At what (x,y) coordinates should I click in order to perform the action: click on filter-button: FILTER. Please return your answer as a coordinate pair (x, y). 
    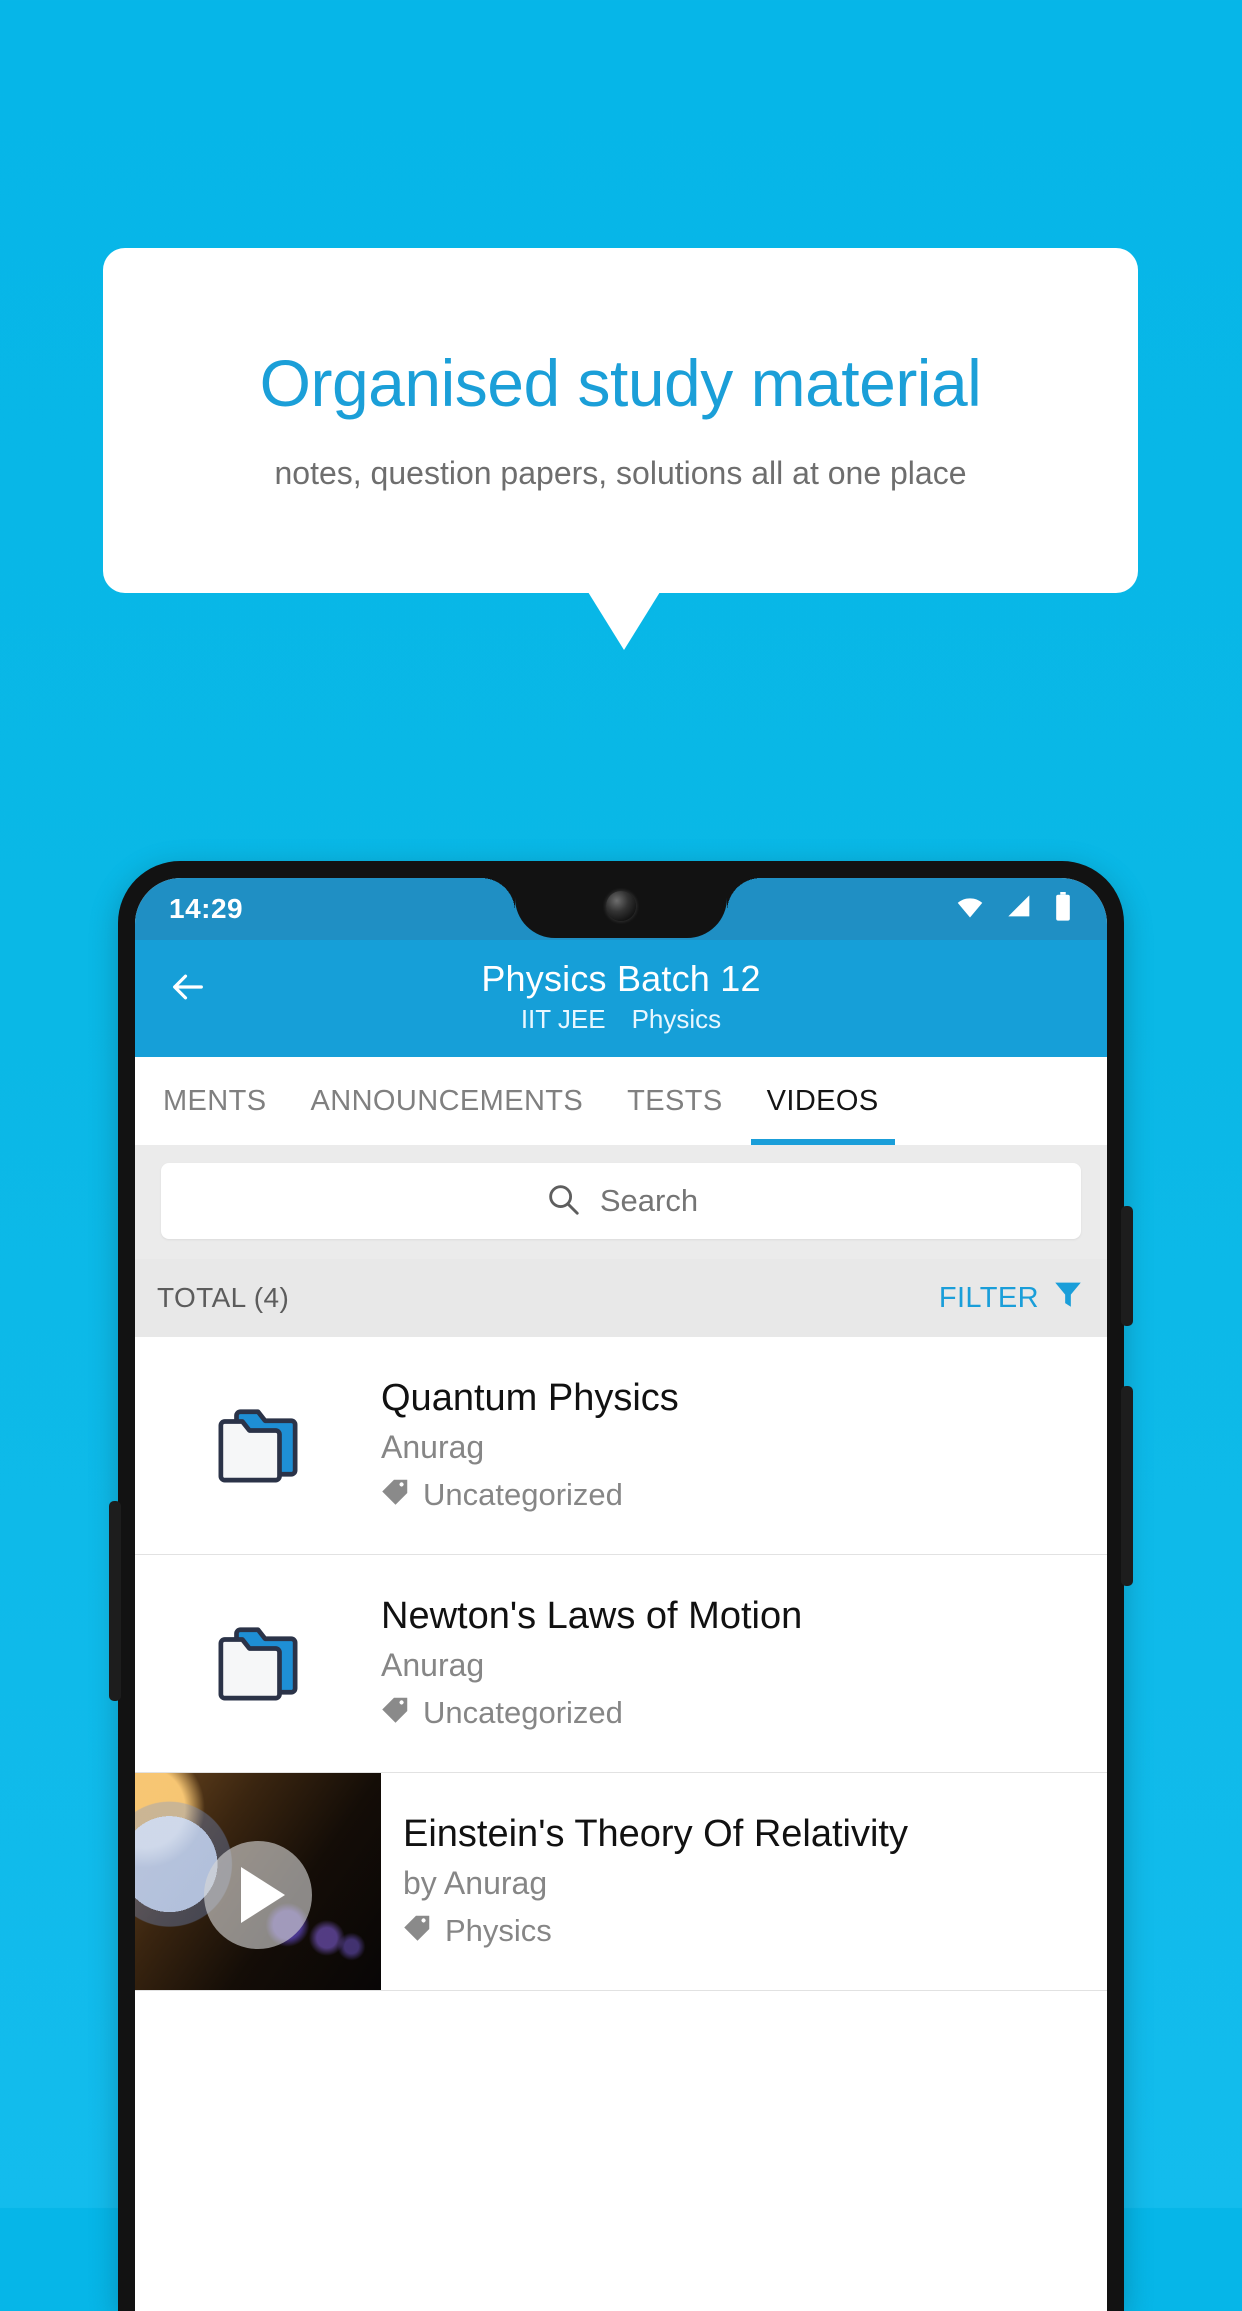
    Looking at the image, I should click on (1012, 1298).